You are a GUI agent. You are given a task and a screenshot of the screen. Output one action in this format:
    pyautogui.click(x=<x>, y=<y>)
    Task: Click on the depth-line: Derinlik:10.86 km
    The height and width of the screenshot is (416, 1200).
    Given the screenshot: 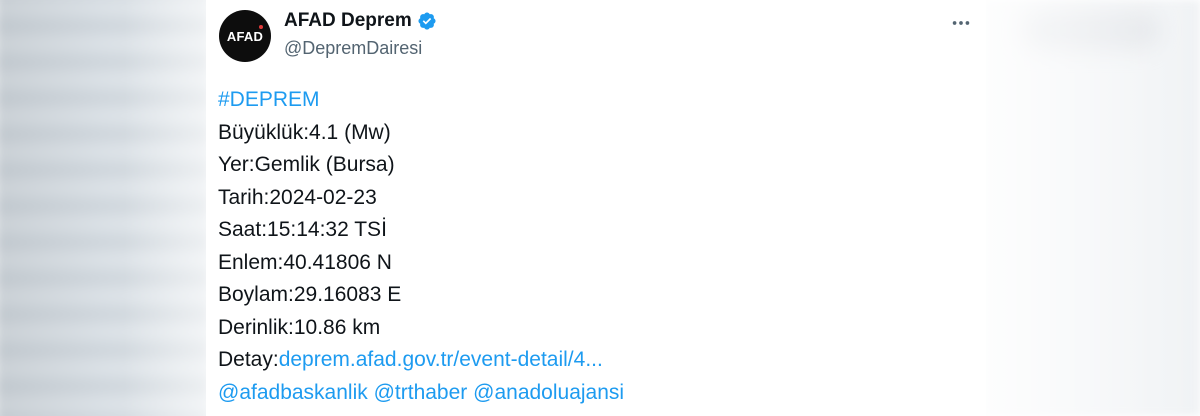 What is the action you would take?
    pyautogui.click(x=299, y=327)
    